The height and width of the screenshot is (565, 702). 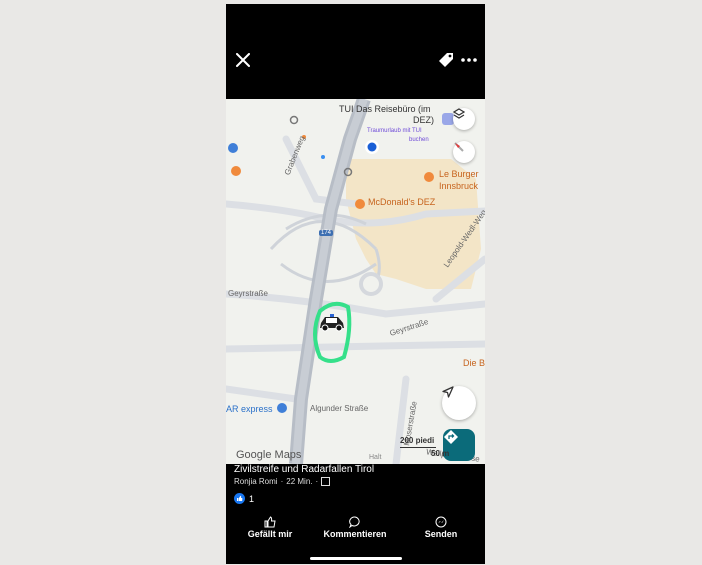 What do you see at coordinates (375, 457) in the screenshot?
I see `street-label-halt: Halt` at bounding box center [375, 457].